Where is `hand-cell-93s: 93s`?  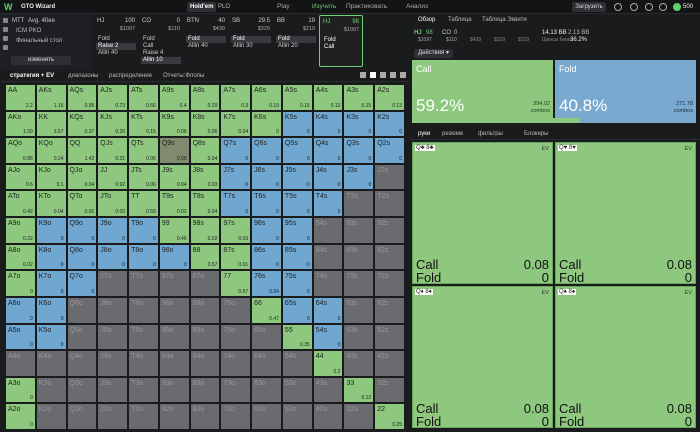 hand-cell-93s: 93s is located at coordinates (359, 230).